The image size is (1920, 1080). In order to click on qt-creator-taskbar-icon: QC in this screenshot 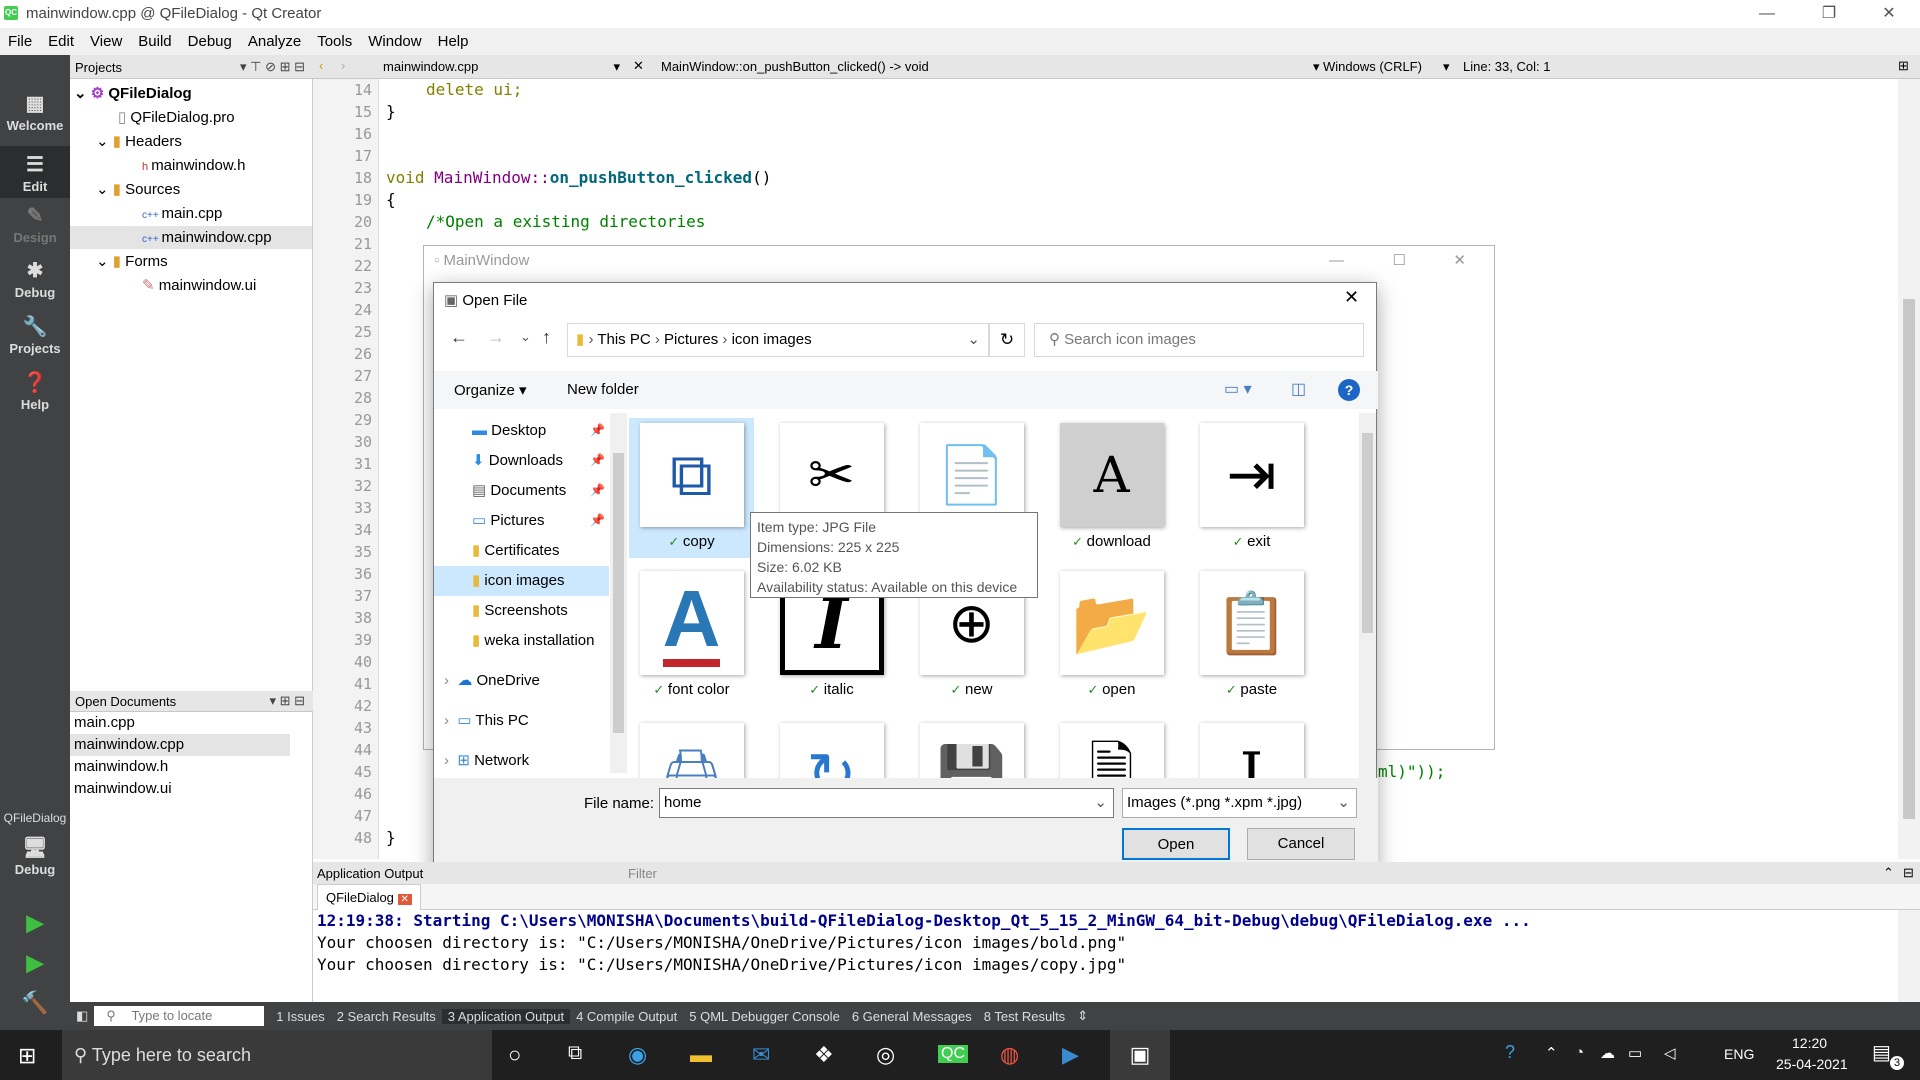, I will do `click(953, 1054)`.